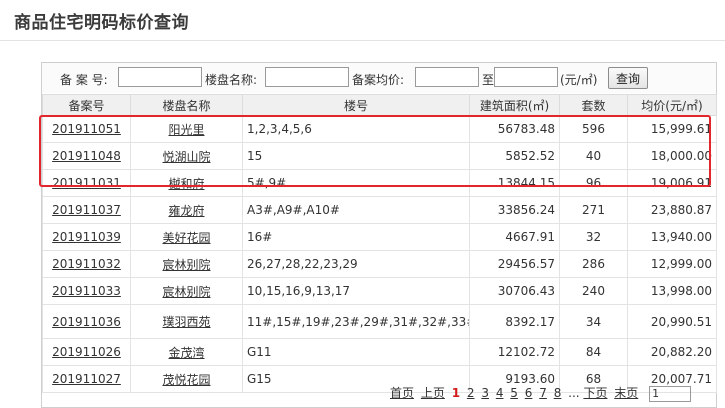  I want to click on units-cell: 32, so click(593, 237).